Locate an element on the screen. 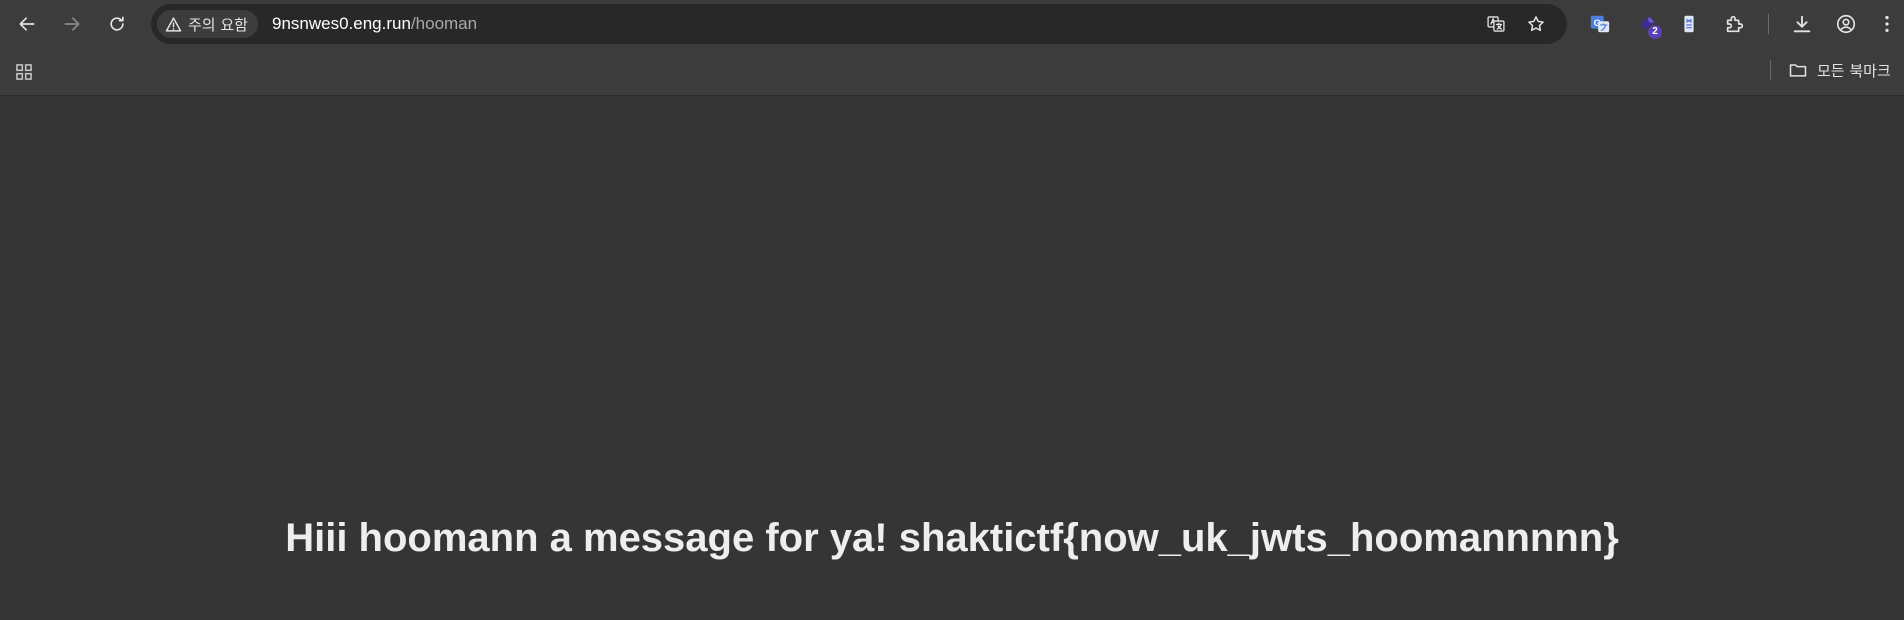  account-circle-icon is located at coordinates (1846, 24).